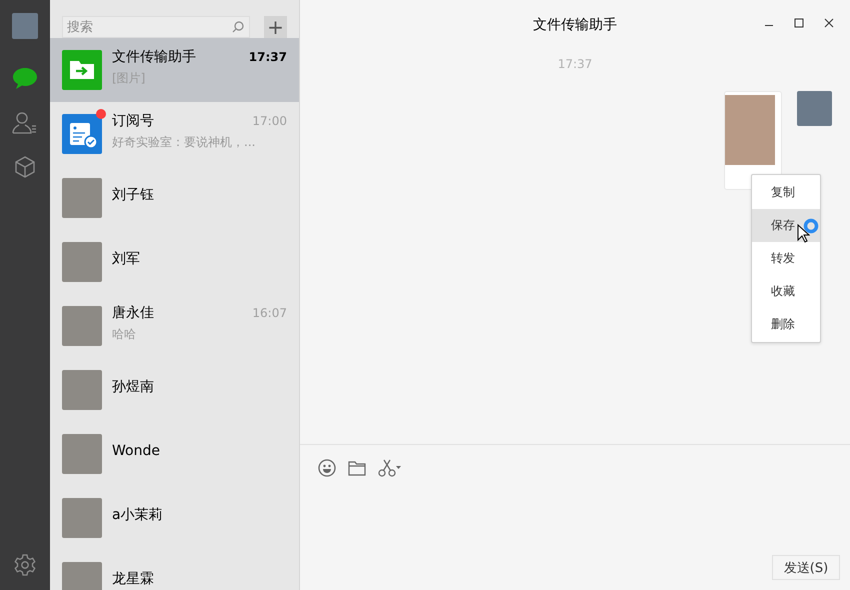  I want to click on message-time: 17:37, so click(267, 57).